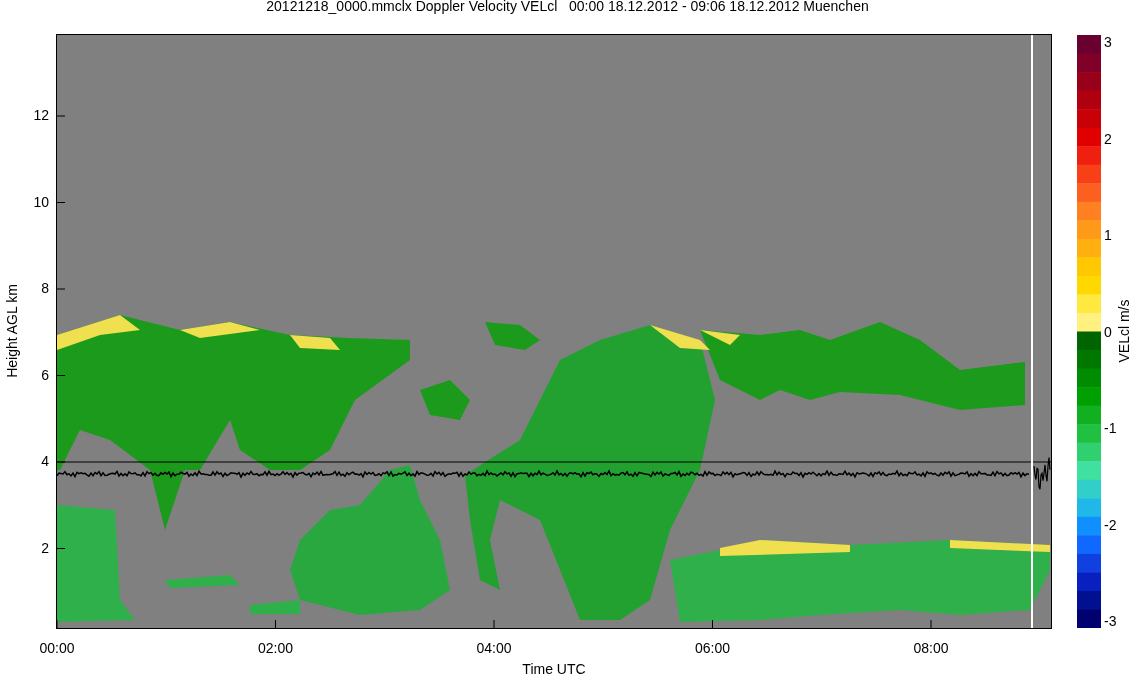 The image size is (1135, 678). Describe the element at coordinates (45, 547) in the screenshot. I see `y-tick-label: 2` at that location.